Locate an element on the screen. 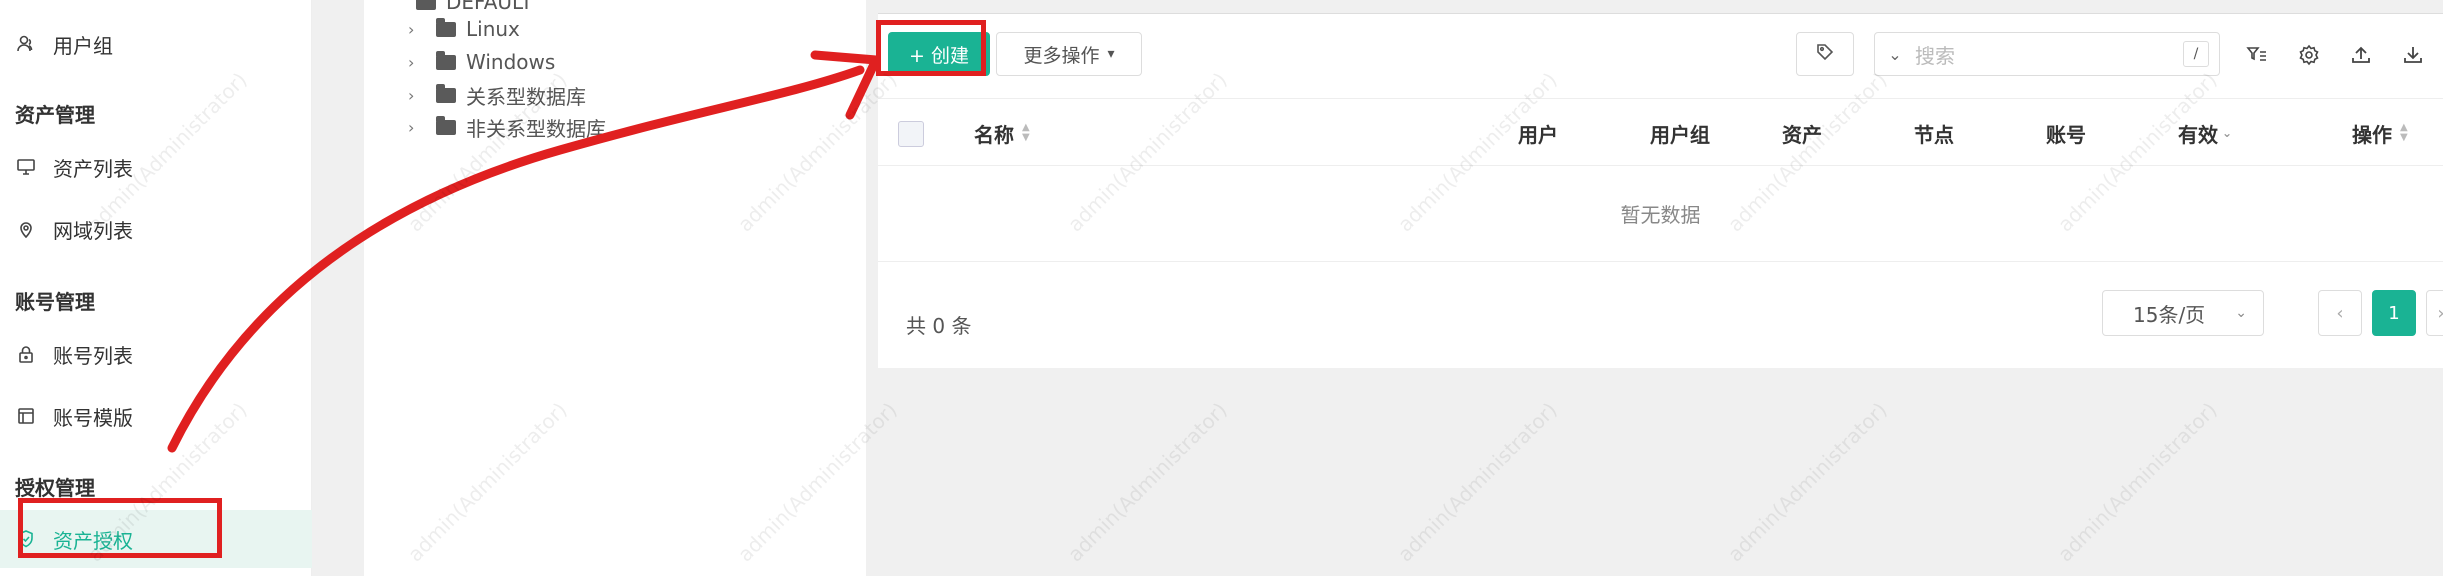  search-box: ⌄ 搜索 / is located at coordinates (2047, 54).